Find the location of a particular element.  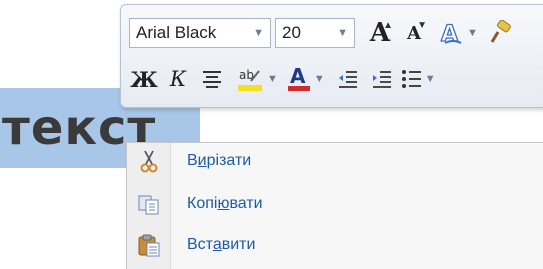

text-effects-icon: A is located at coordinates (451, 34).